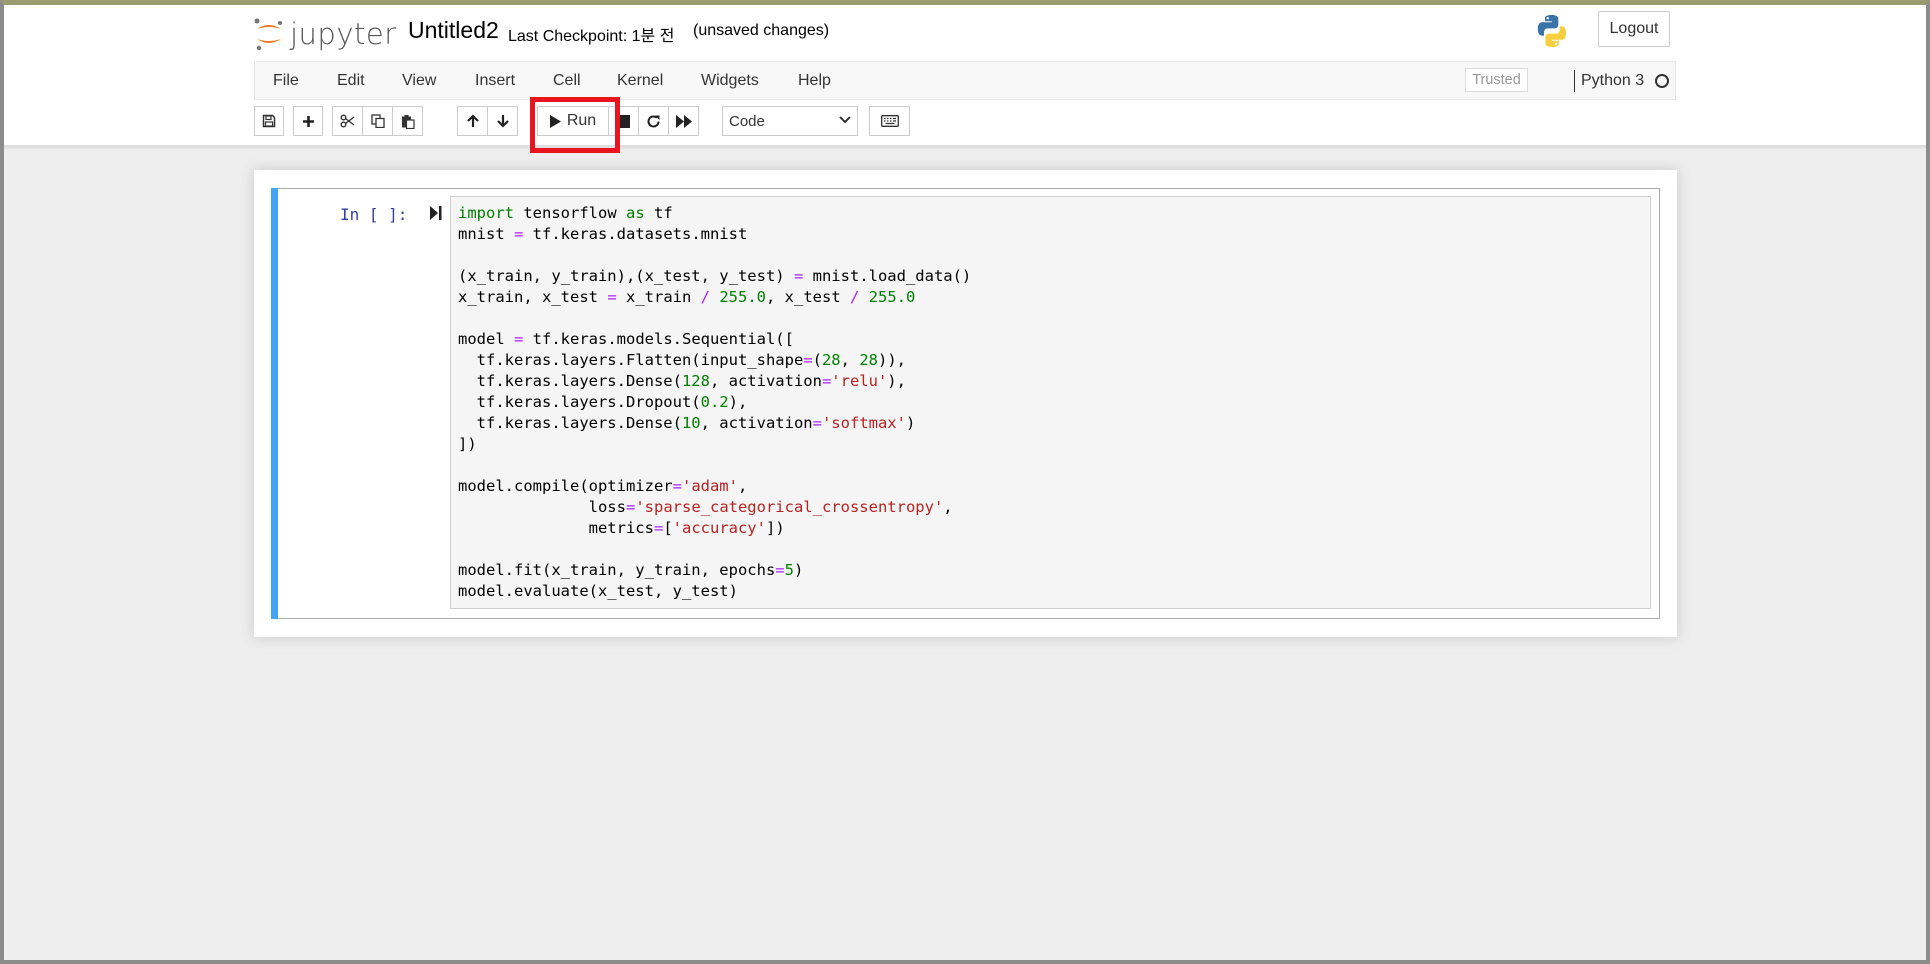 The width and height of the screenshot is (1930, 964). What do you see at coordinates (436, 213) in the screenshot?
I see `run-cell-icon` at bounding box center [436, 213].